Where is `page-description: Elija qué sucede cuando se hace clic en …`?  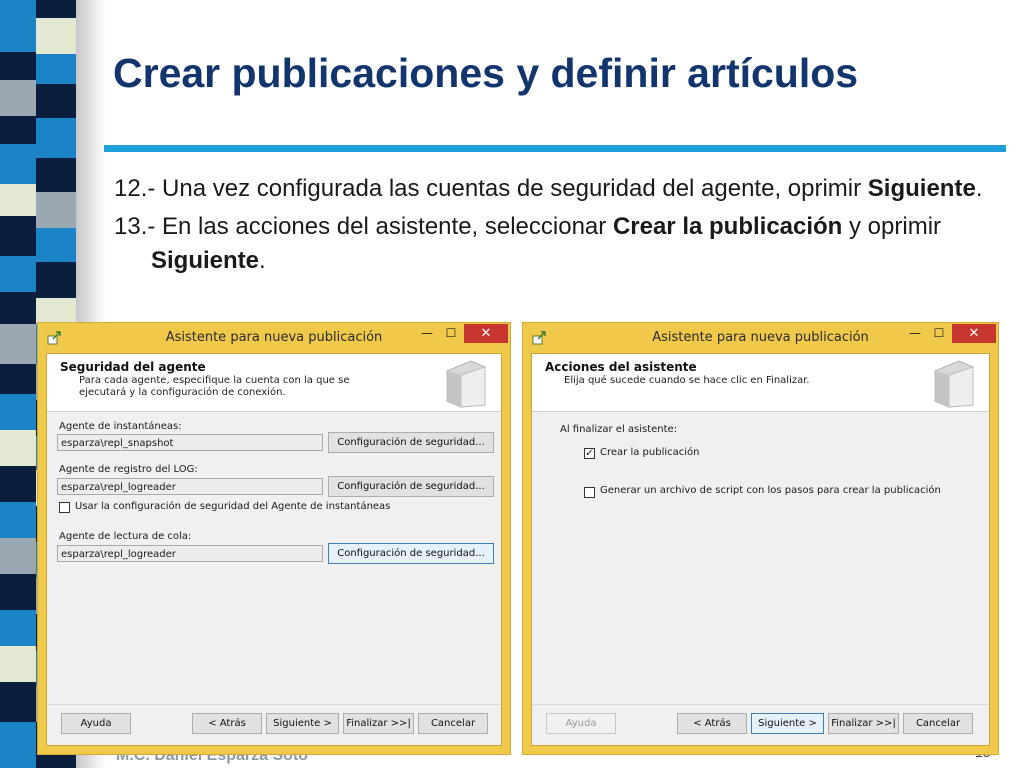 page-description: Elija qué sucede cuando se hace clic en … is located at coordinates (687, 380).